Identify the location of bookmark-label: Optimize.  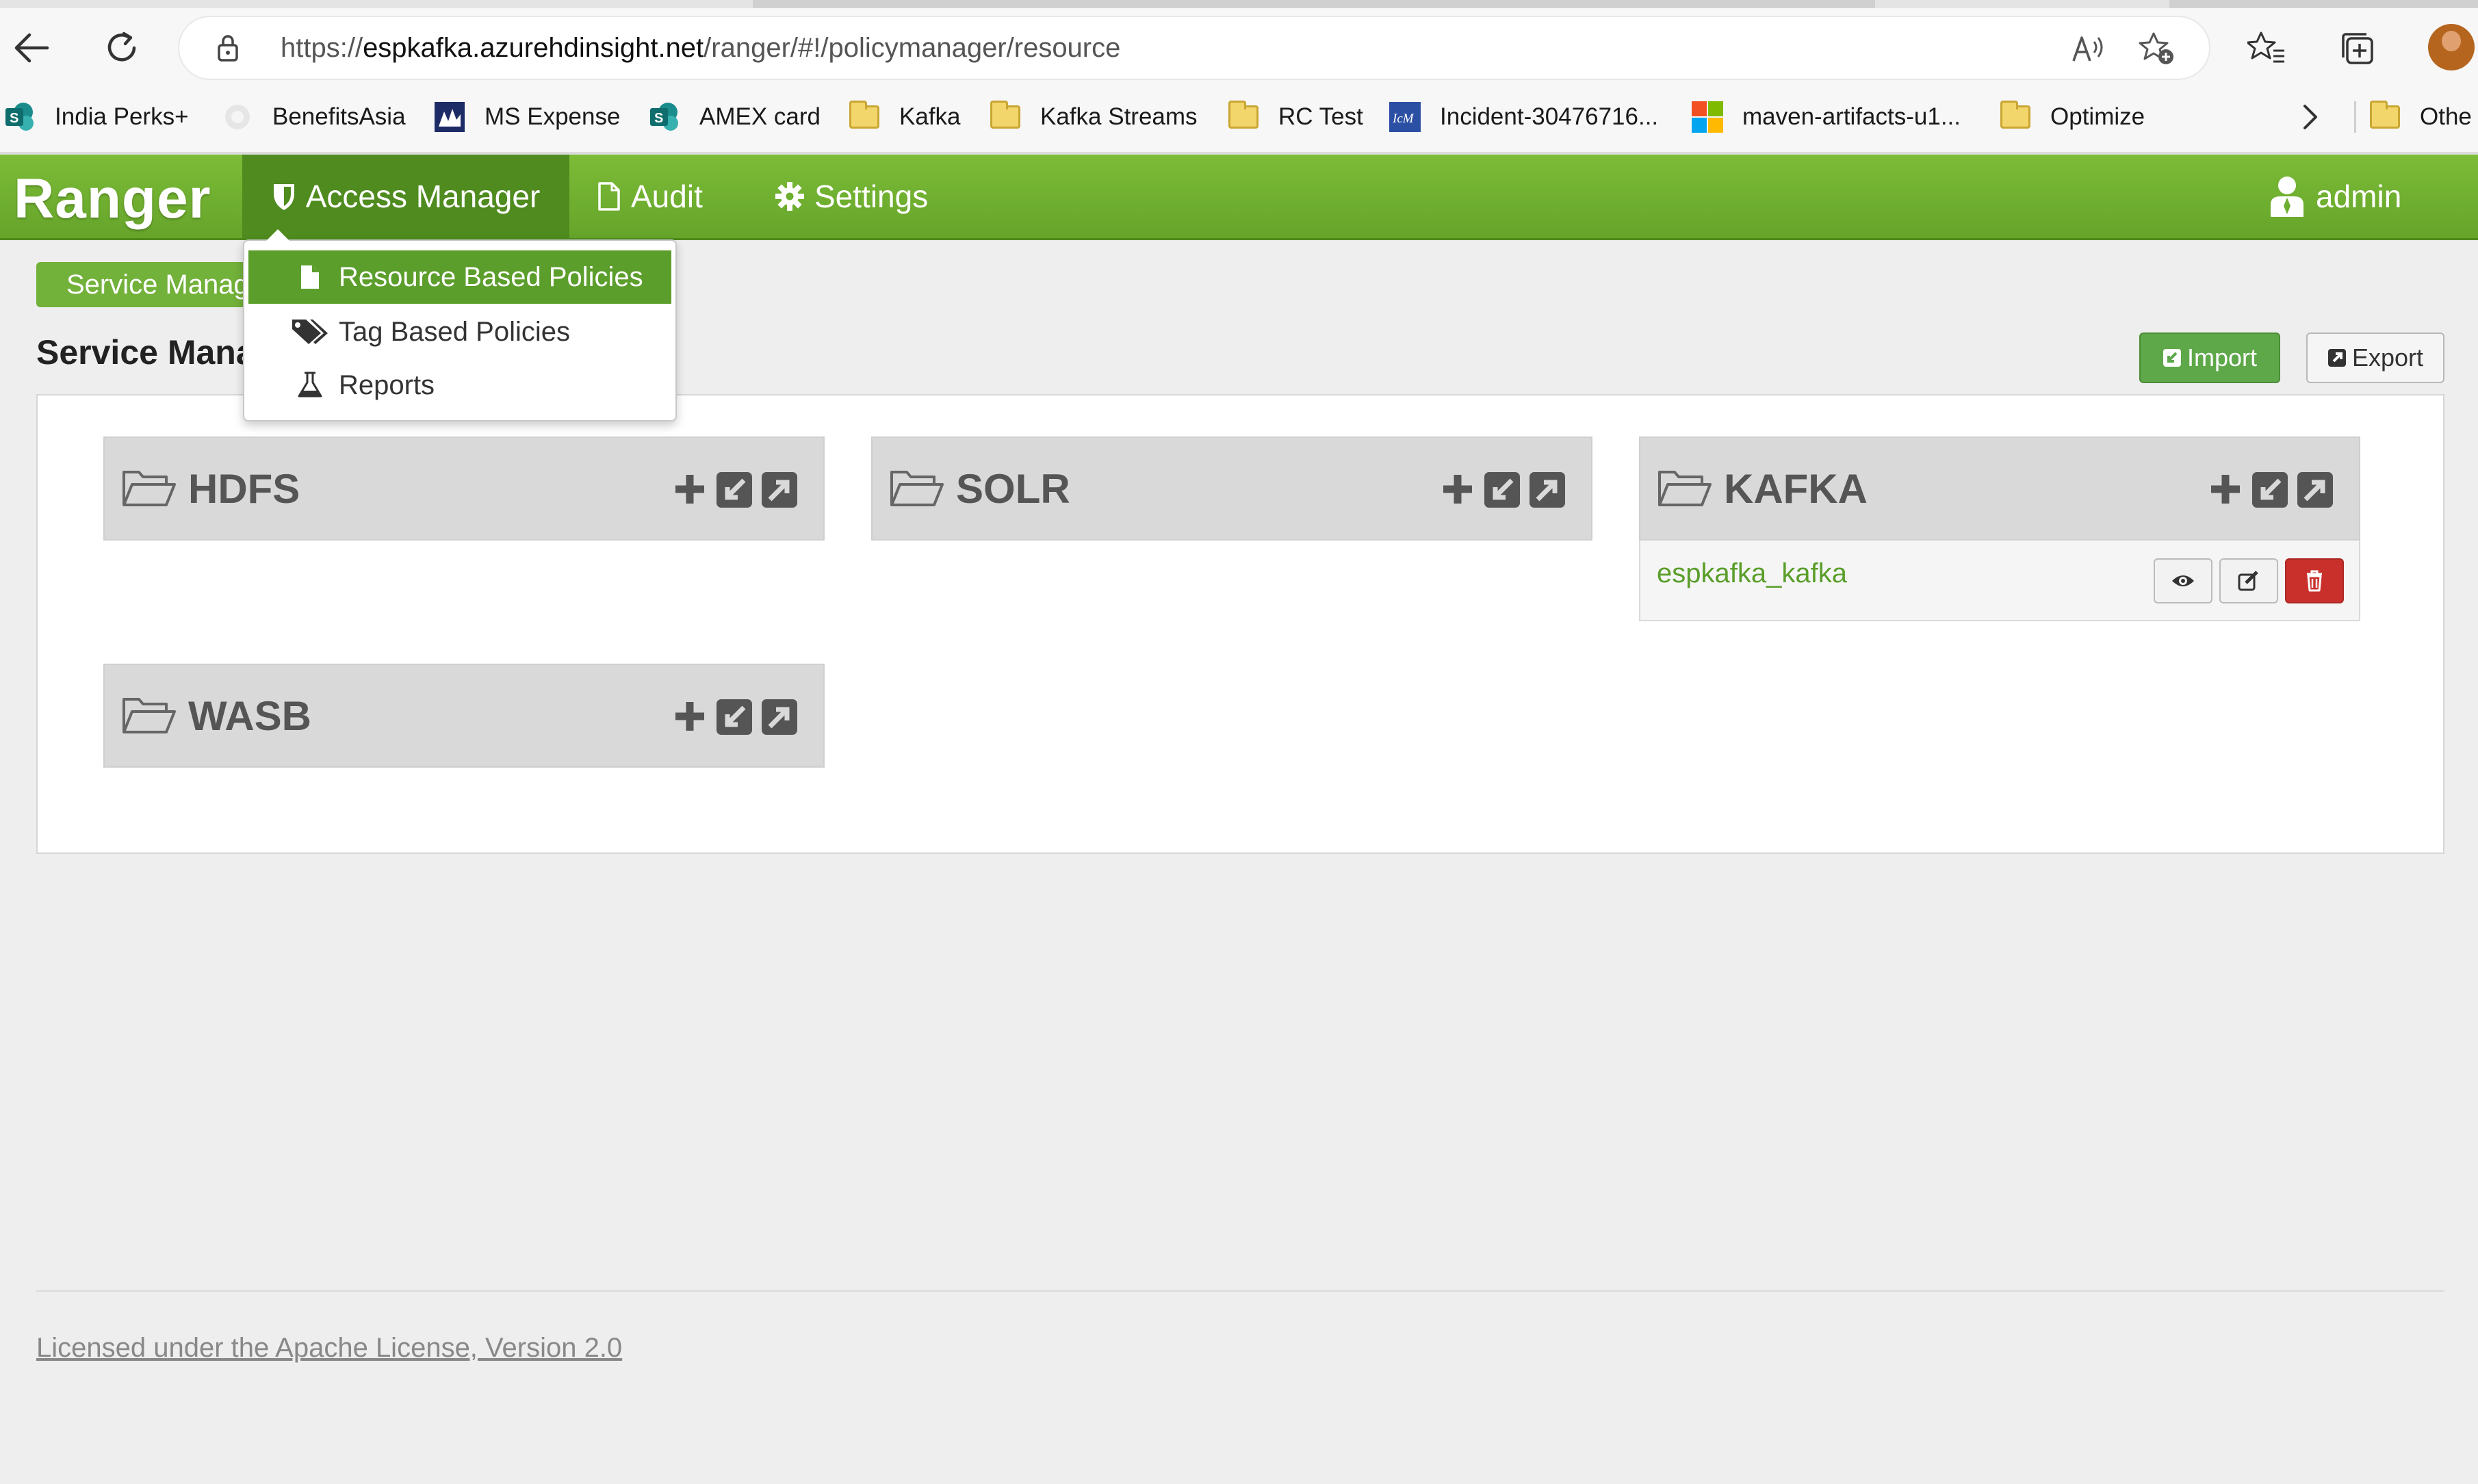
(2097, 116).